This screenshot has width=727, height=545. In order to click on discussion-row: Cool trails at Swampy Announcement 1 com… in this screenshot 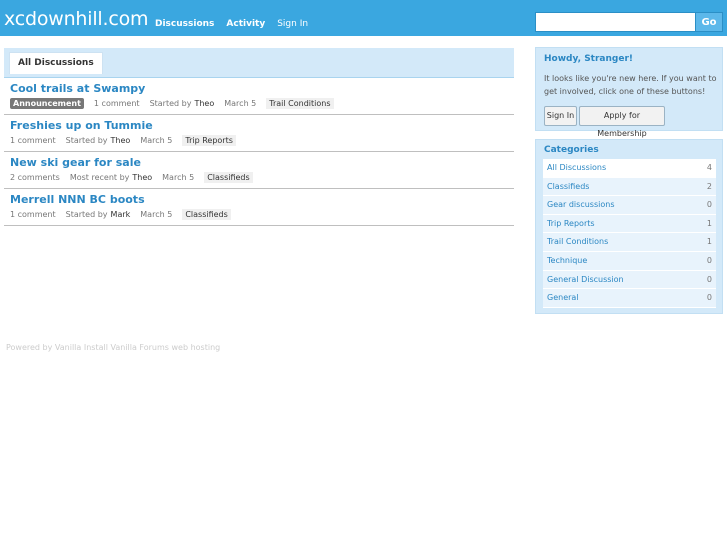, I will do `click(259, 96)`.